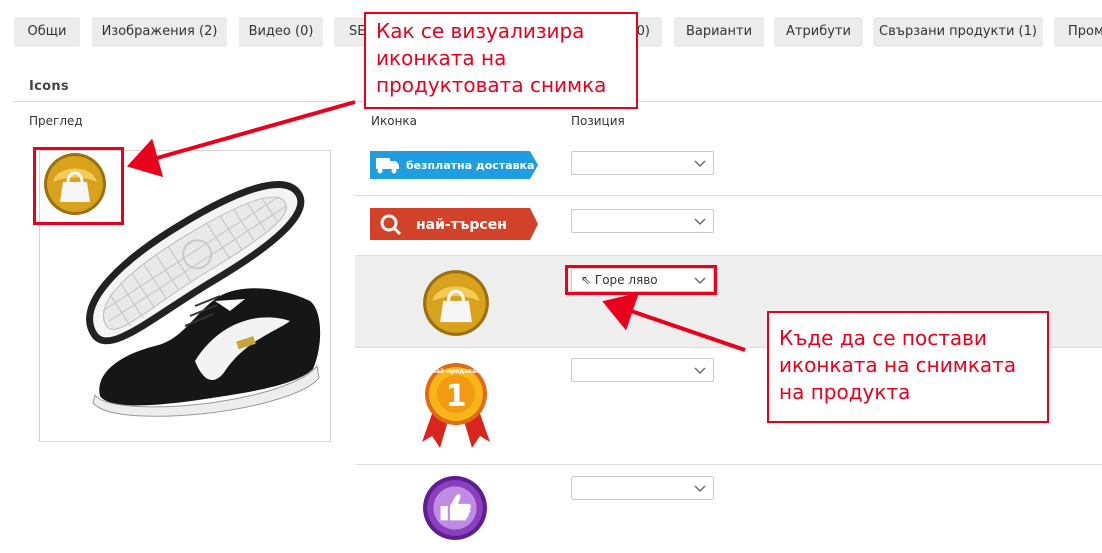 The height and width of the screenshot is (553, 1102). What do you see at coordinates (394, 121) in the screenshot?
I see `icon-column-header: Иконка` at bounding box center [394, 121].